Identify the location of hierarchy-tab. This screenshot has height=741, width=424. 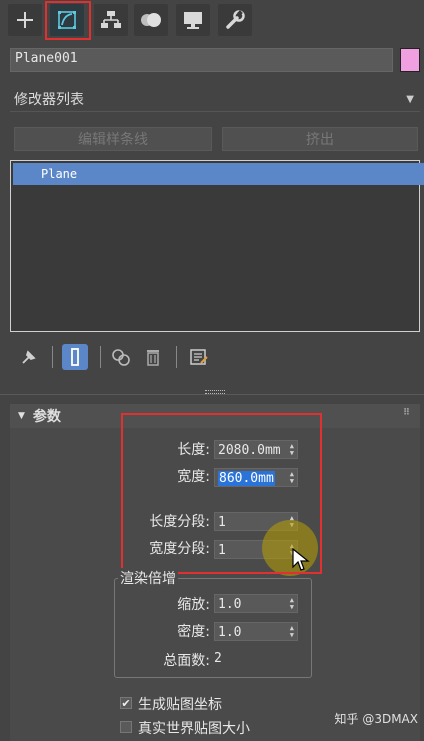
(111, 20).